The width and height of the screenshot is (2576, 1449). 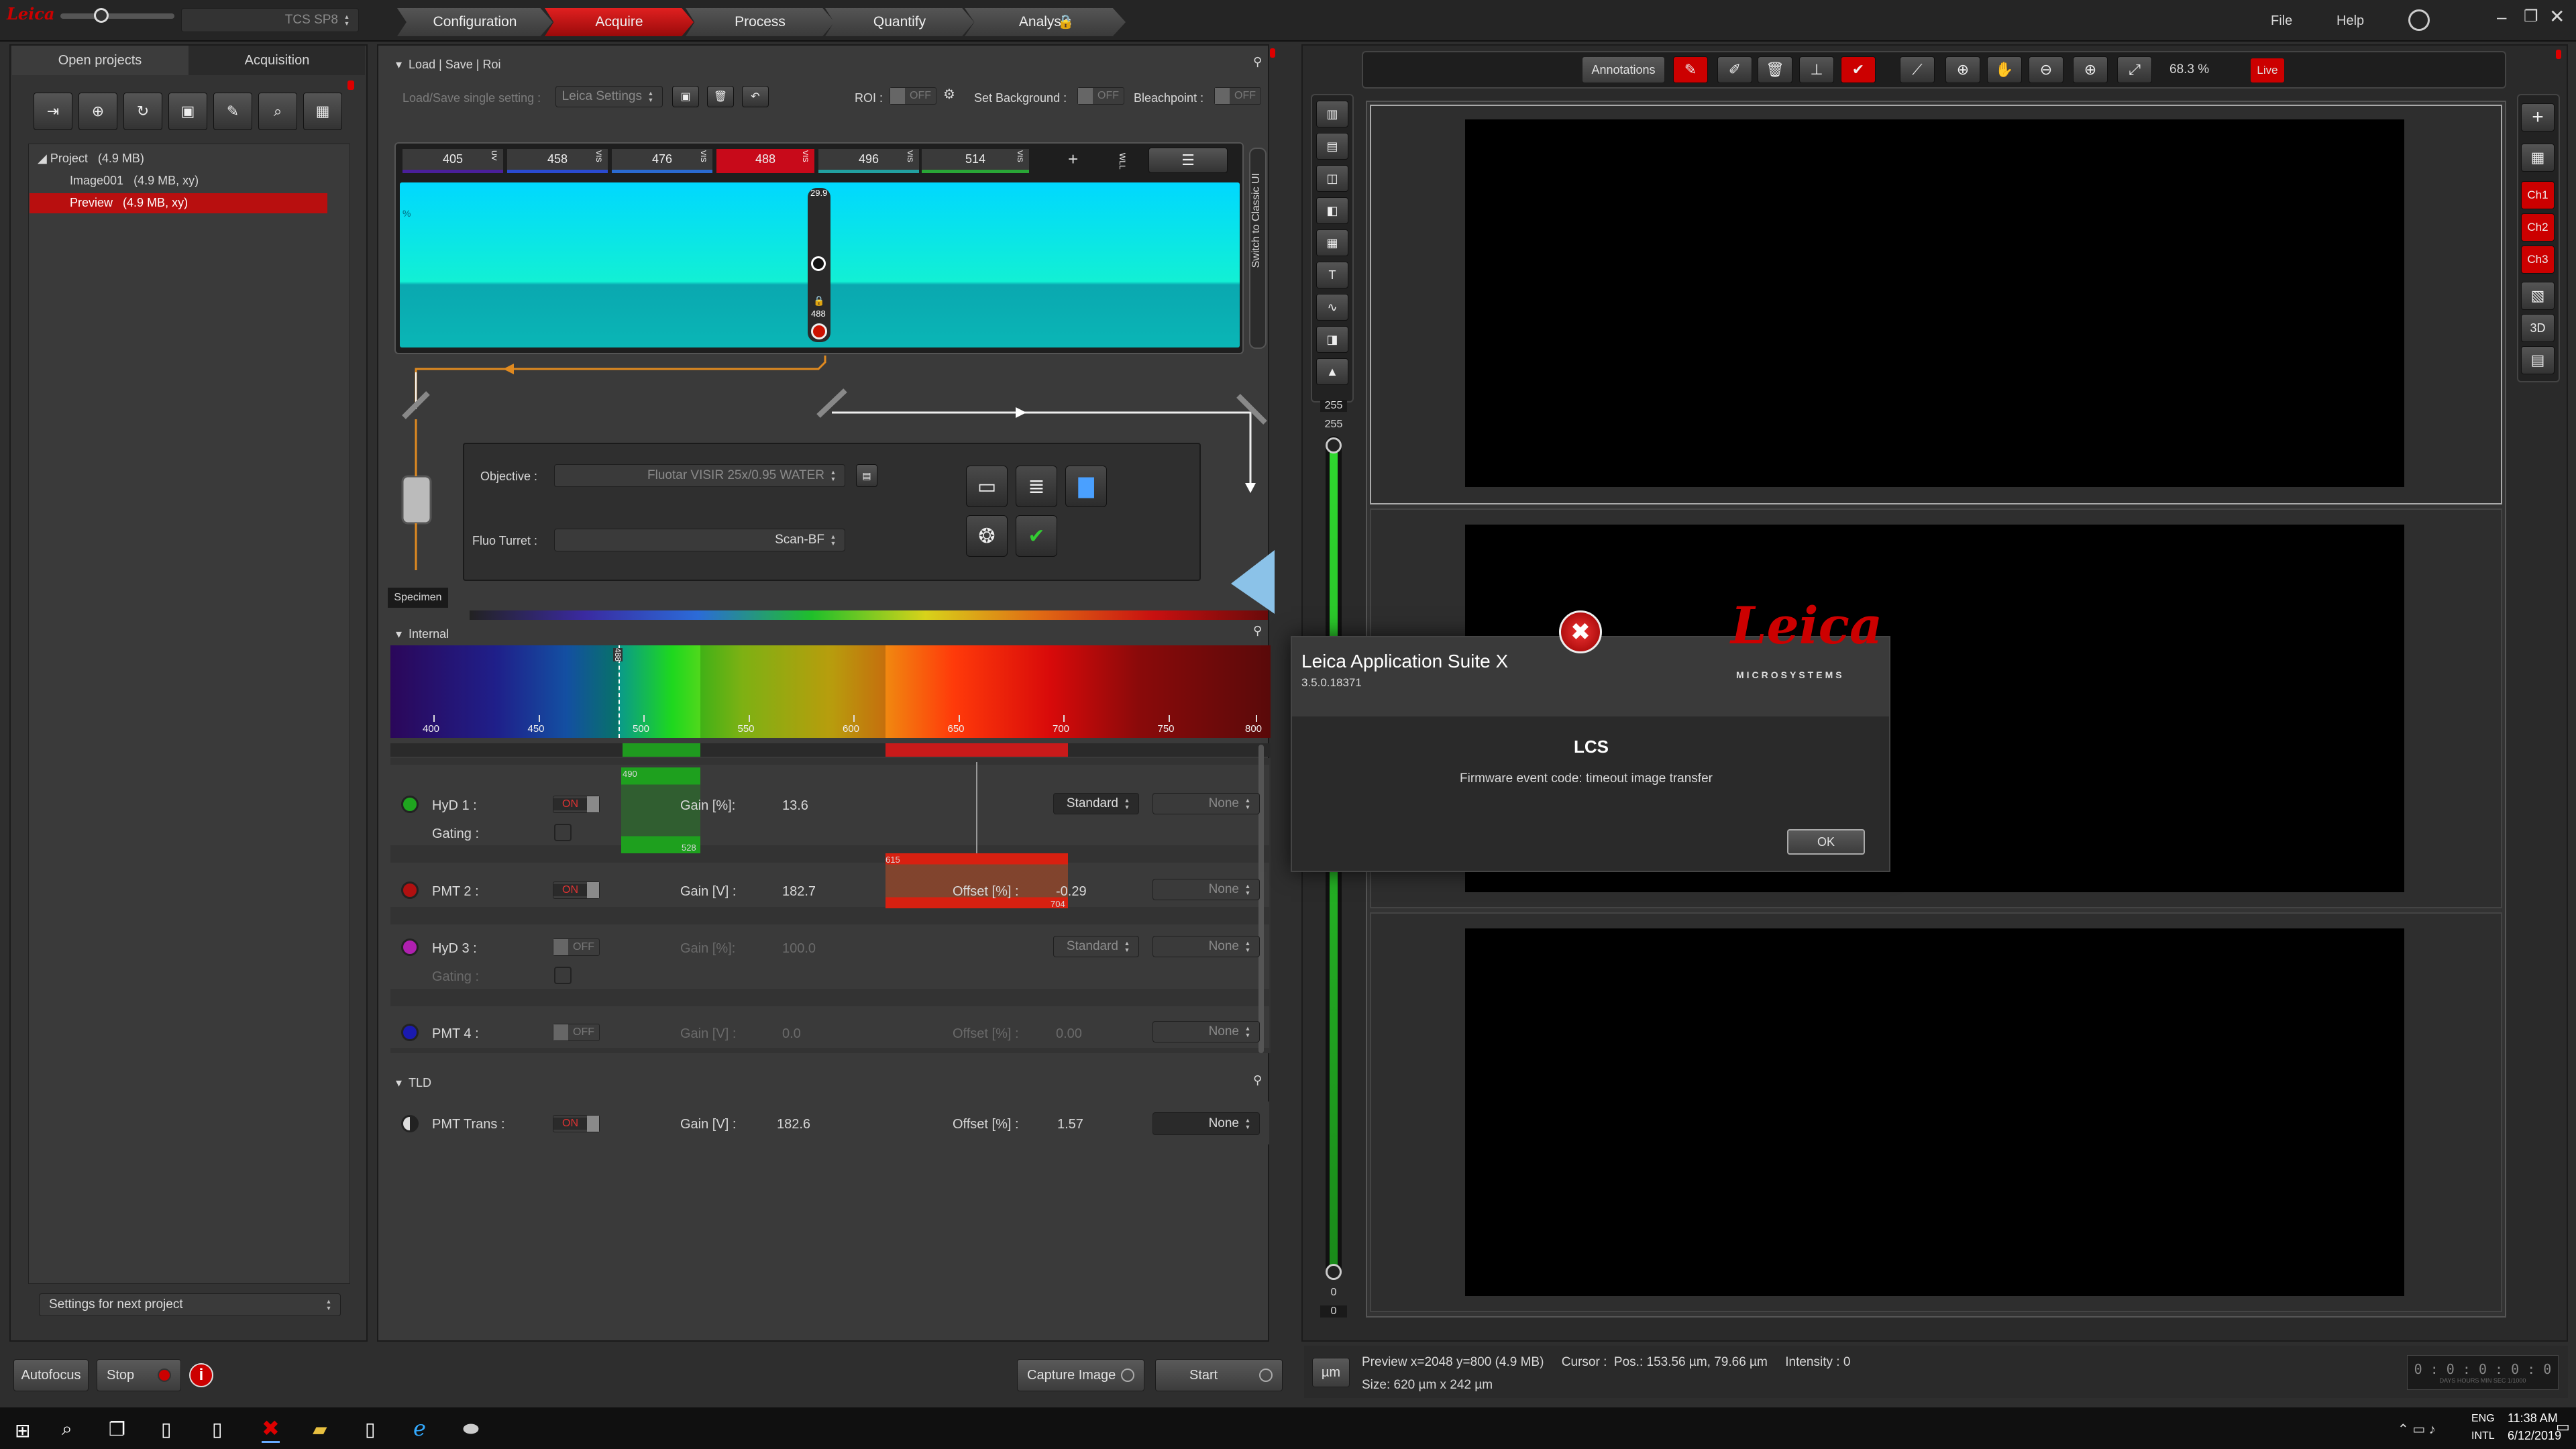 I want to click on hyd1-lut-select: None, so click(x=1206, y=803).